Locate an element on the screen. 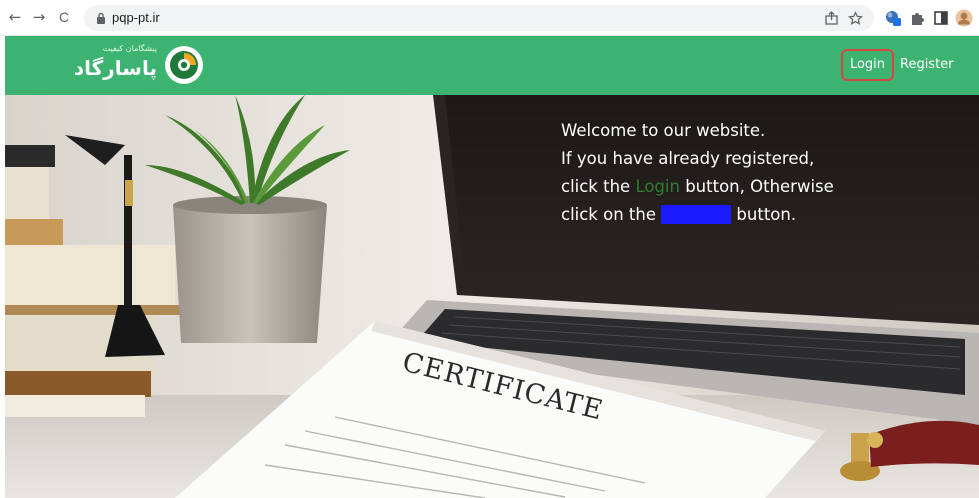 This screenshot has height=498, width=979. extensions-puzzle-icon is located at coordinates (917, 18).